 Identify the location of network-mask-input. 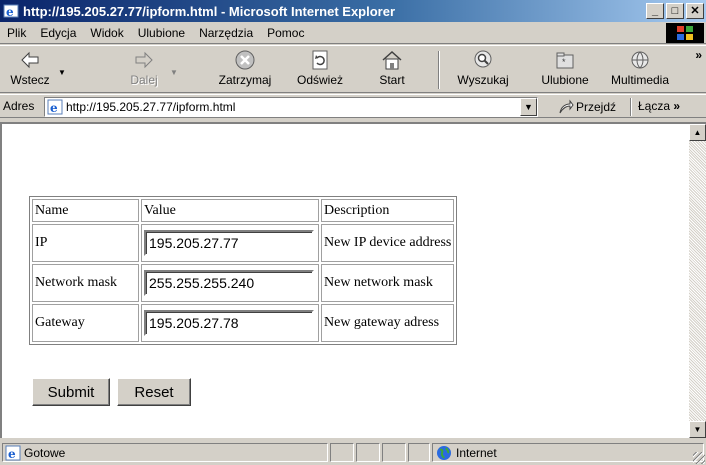
(229, 283).